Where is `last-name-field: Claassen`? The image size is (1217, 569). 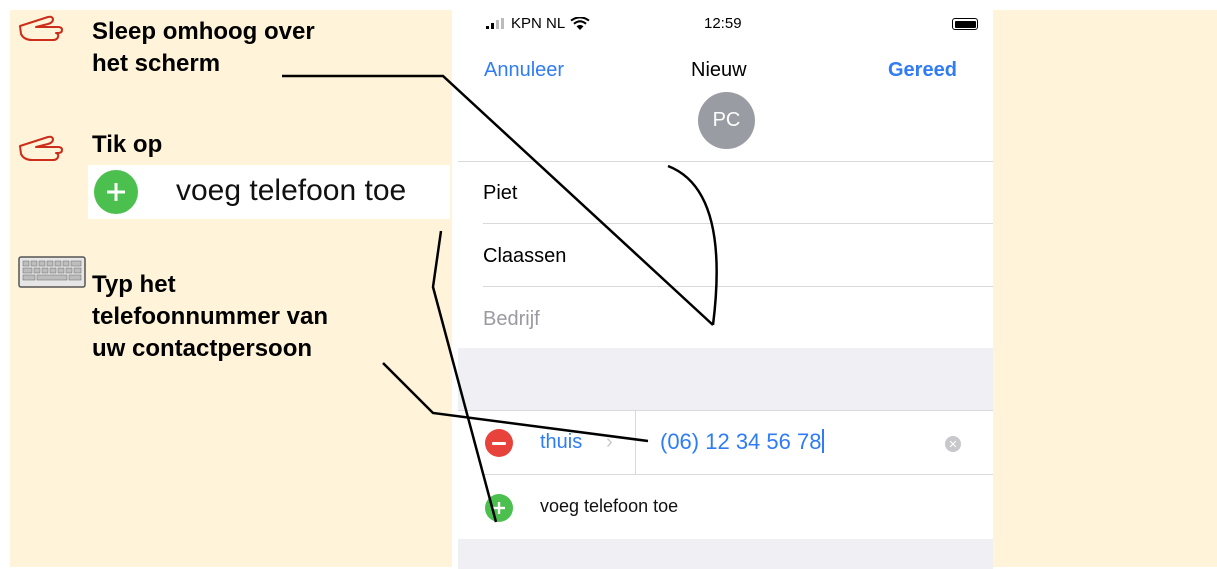 last-name-field: Claassen is located at coordinates (524, 256).